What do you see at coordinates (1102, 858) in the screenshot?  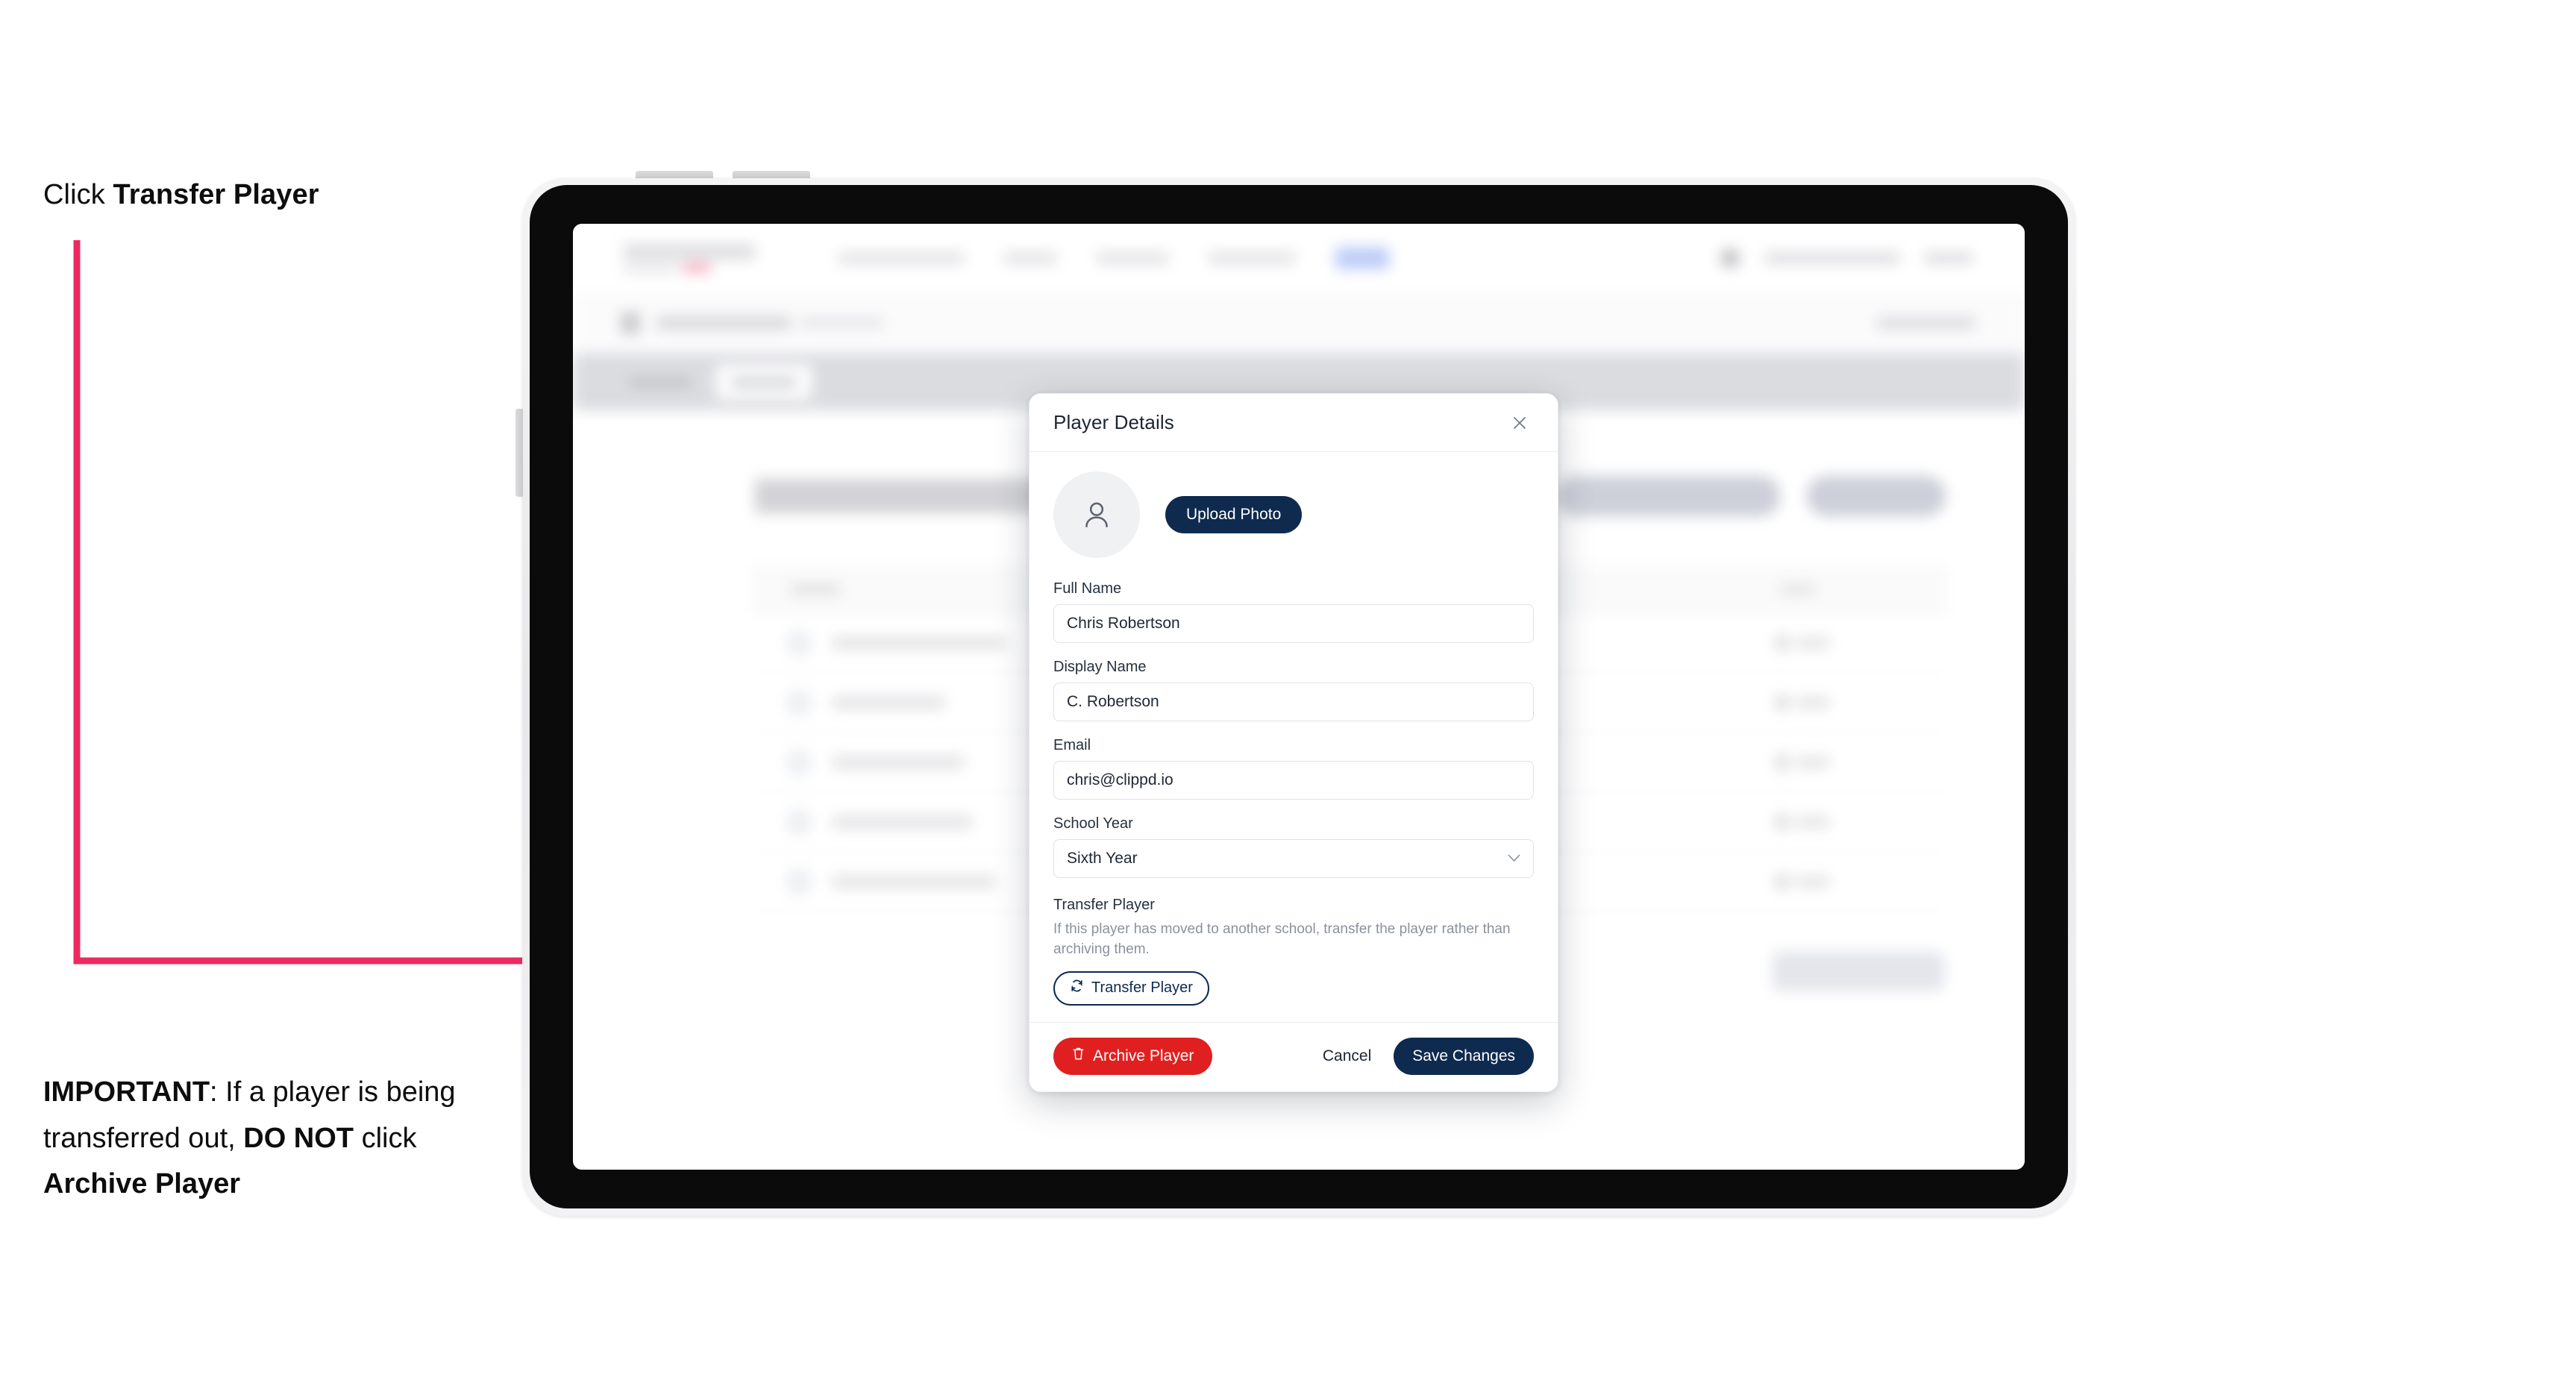 I see `school-year-value: Sixth Year` at bounding box center [1102, 858].